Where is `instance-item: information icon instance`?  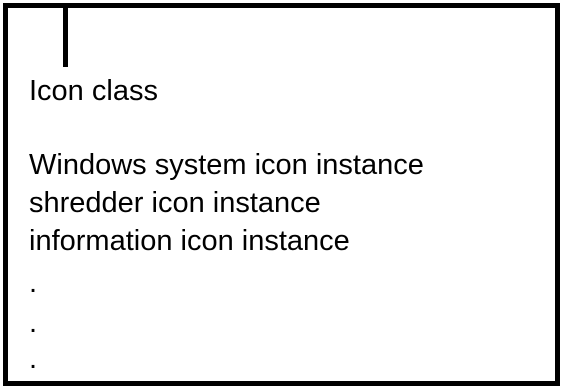 instance-item: information icon instance is located at coordinates (189, 241).